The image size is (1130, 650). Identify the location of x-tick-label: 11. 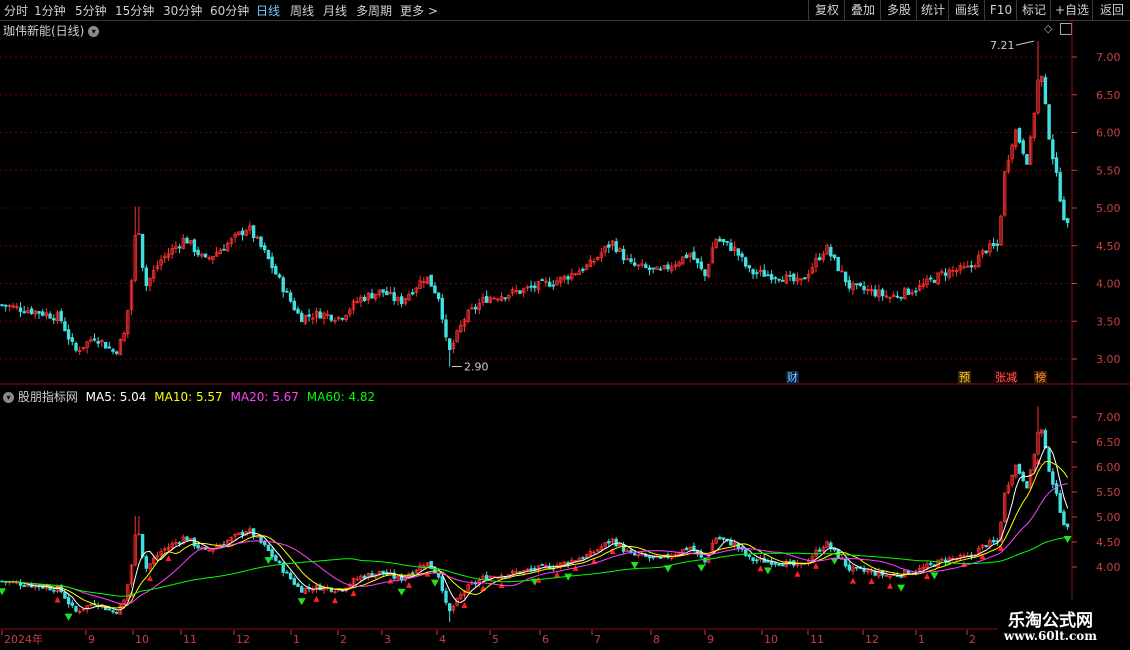
(817, 639).